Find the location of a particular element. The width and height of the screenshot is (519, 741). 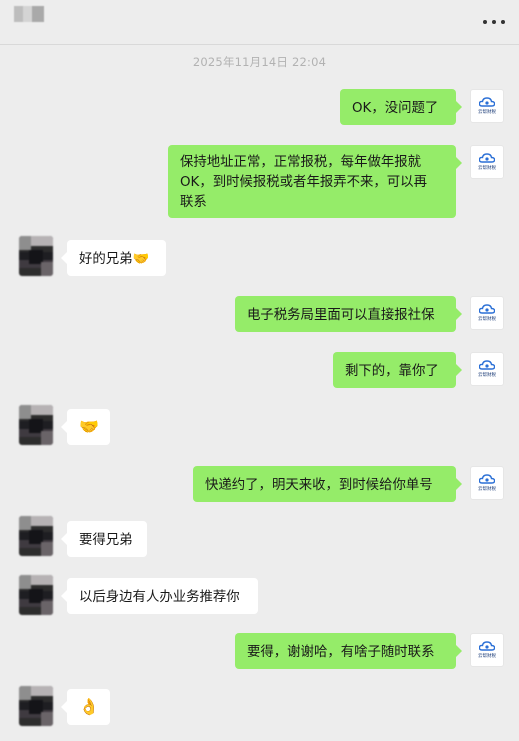

outgoing-message: 剩下的，靠你了 is located at coordinates (397, 370).